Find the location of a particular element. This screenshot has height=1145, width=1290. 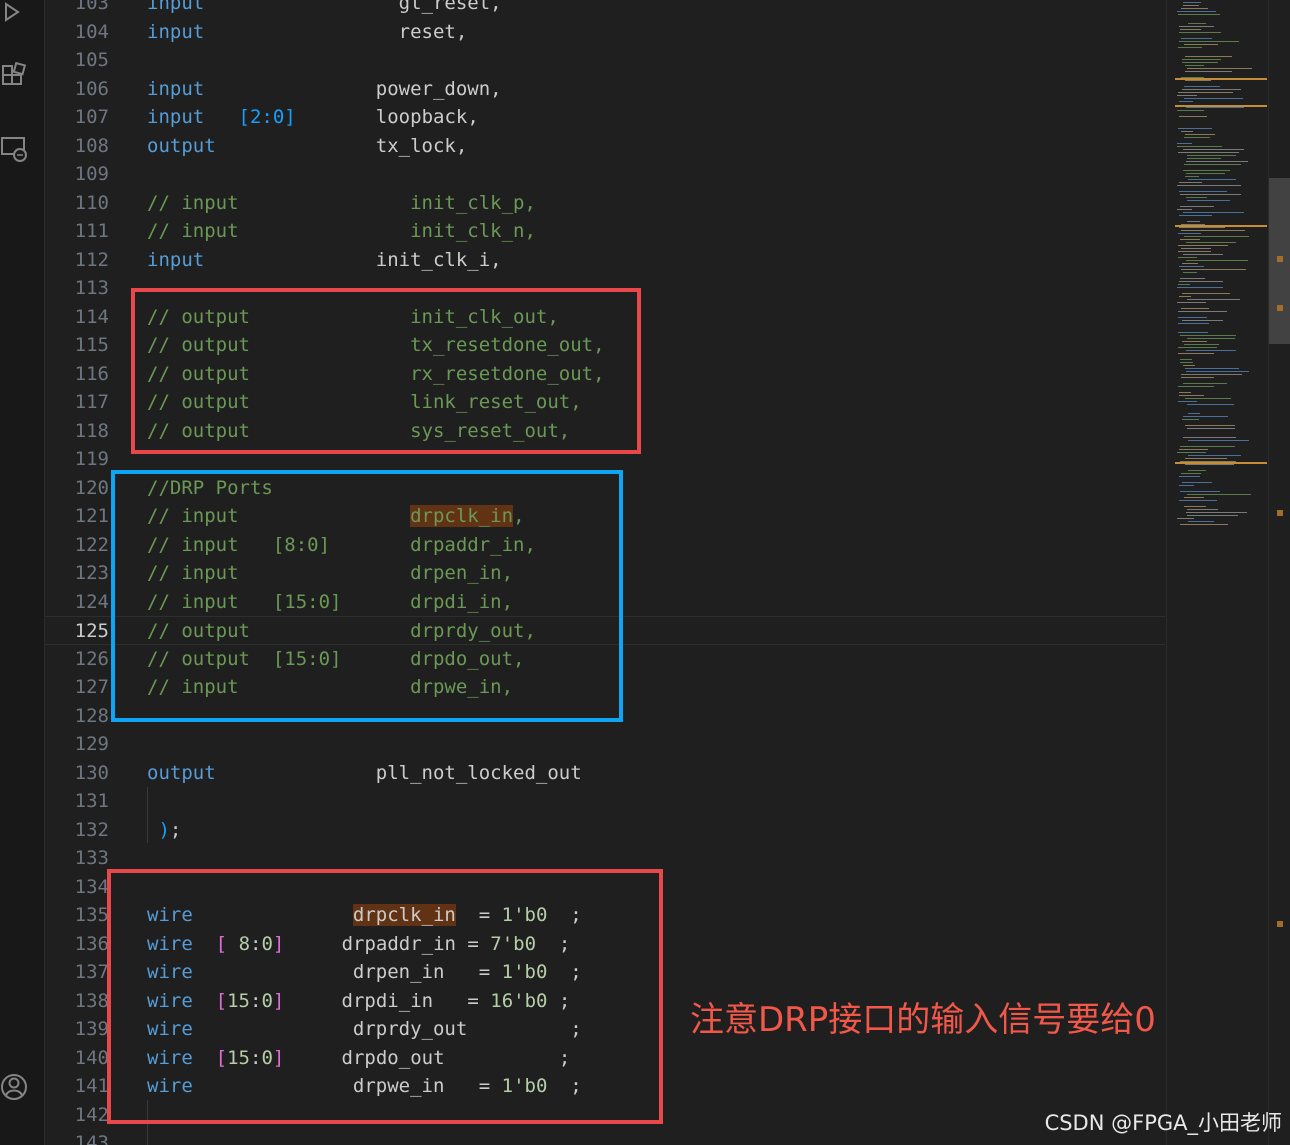

code-line: 143 is located at coordinates (605, 1137).